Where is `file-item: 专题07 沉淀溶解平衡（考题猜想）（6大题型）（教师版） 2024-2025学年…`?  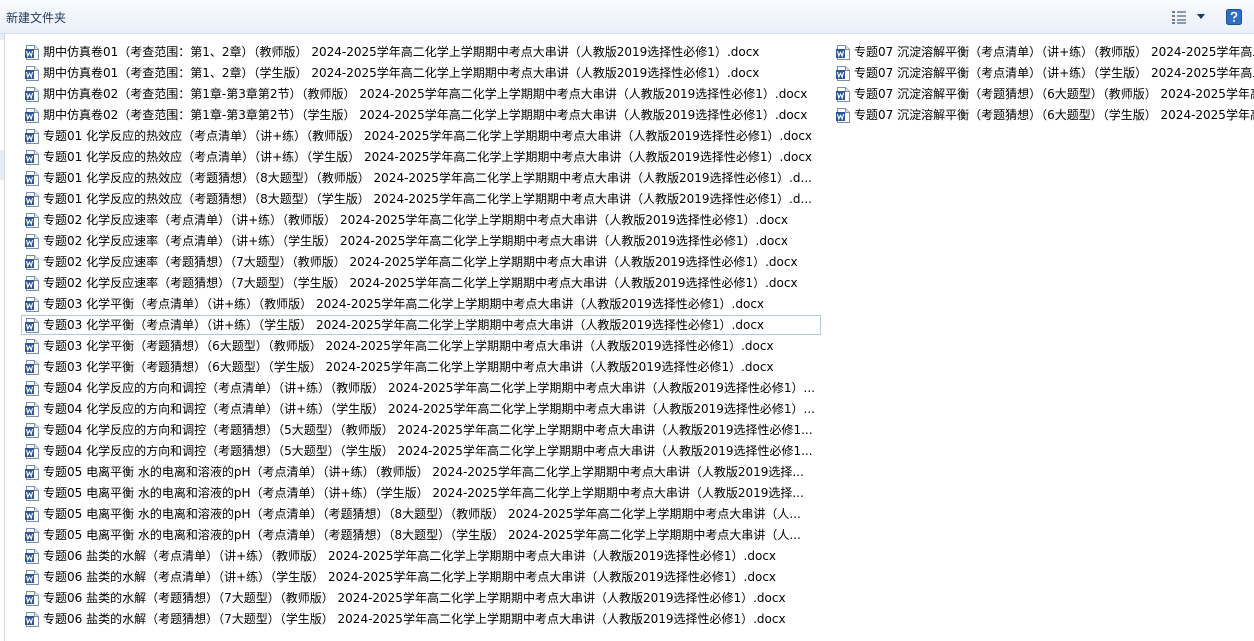
file-item: 专题07 沉淀溶解平衡（考题猜想）（6大题型）（教师版） 2024-2025学年… is located at coordinates (1043, 94).